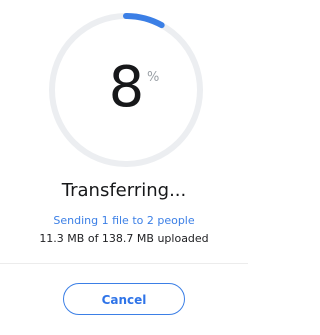 This screenshot has height=335, width=320. What do you see at coordinates (124, 263) in the screenshot?
I see `divider` at bounding box center [124, 263].